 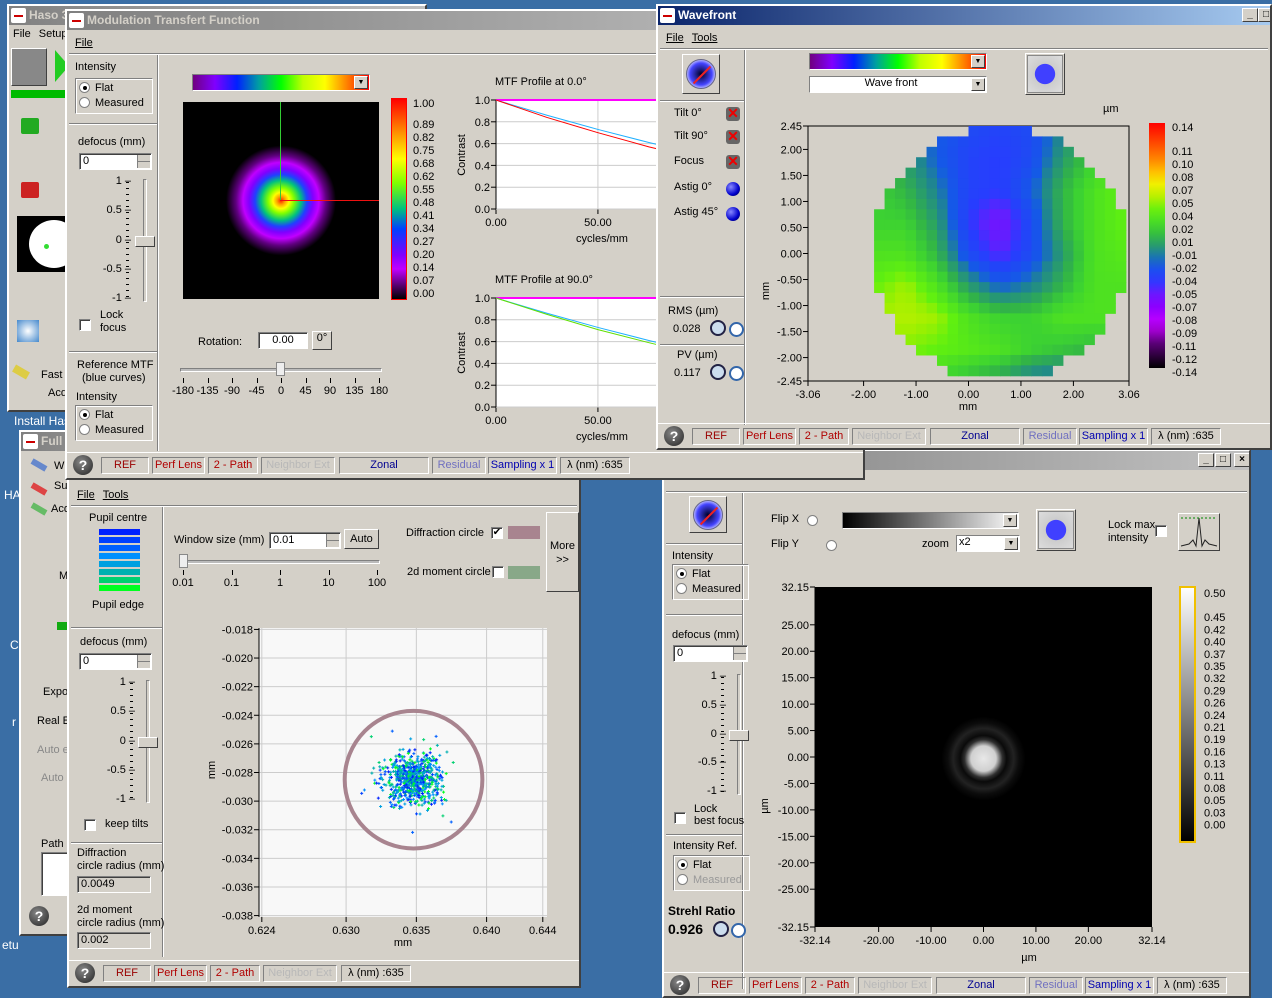 What do you see at coordinates (53, 34) in the screenshot?
I see `menu-setup: Setup` at bounding box center [53, 34].